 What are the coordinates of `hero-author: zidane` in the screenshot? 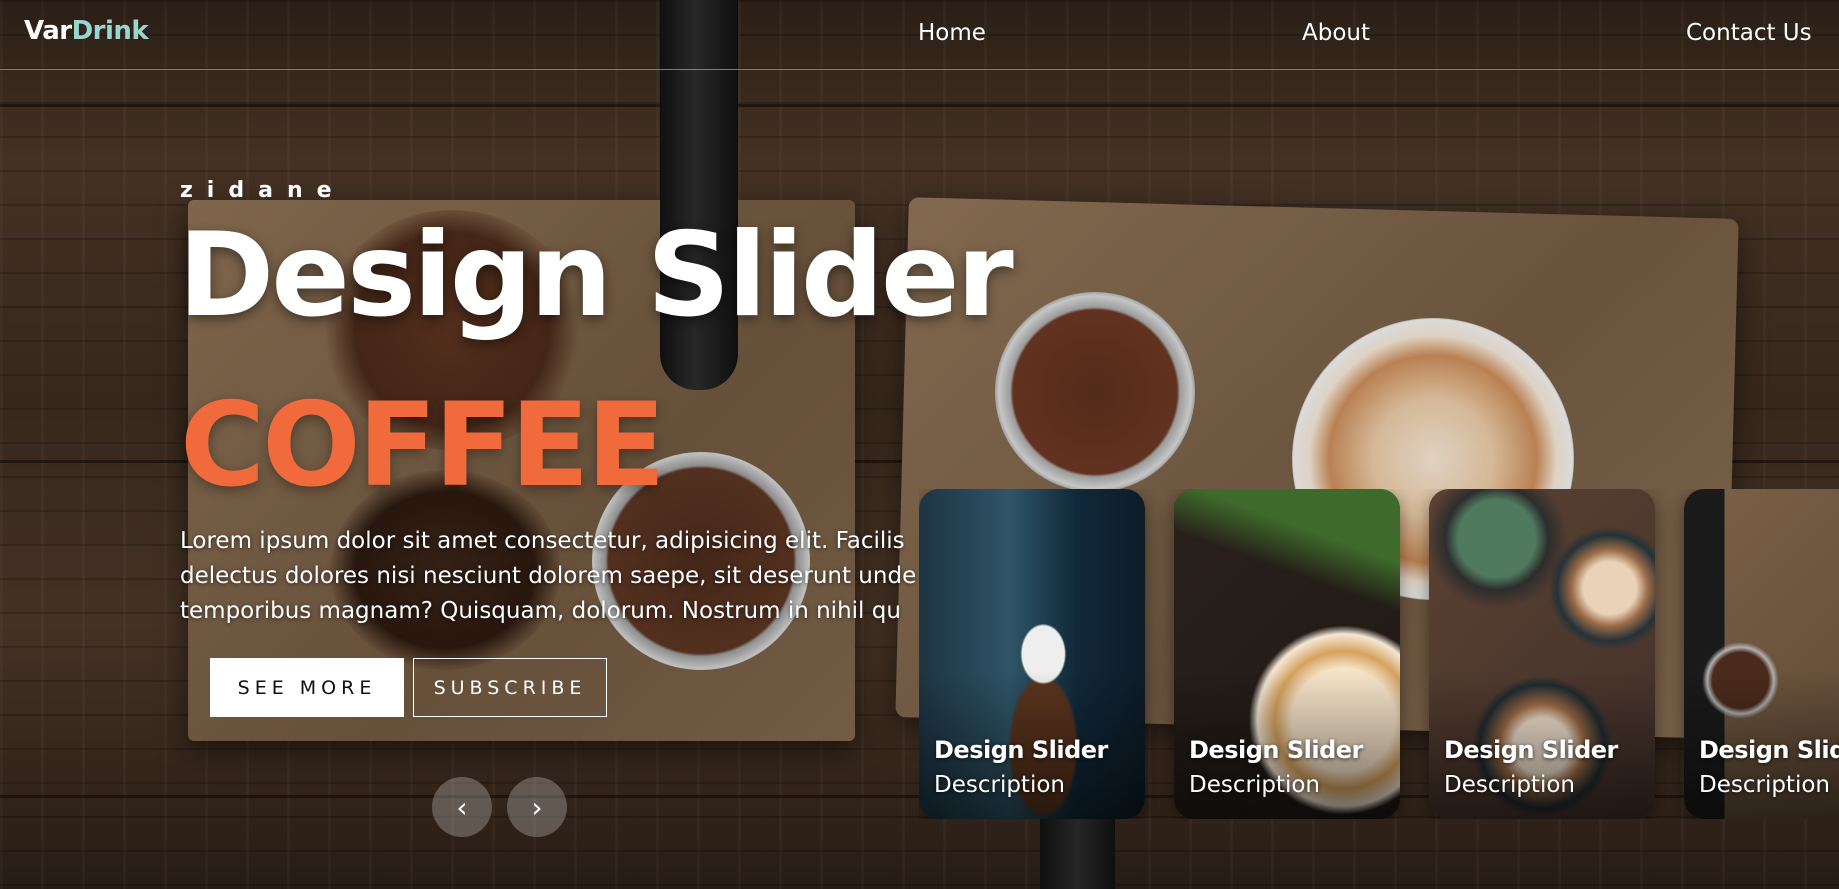 It's located at (263, 190).